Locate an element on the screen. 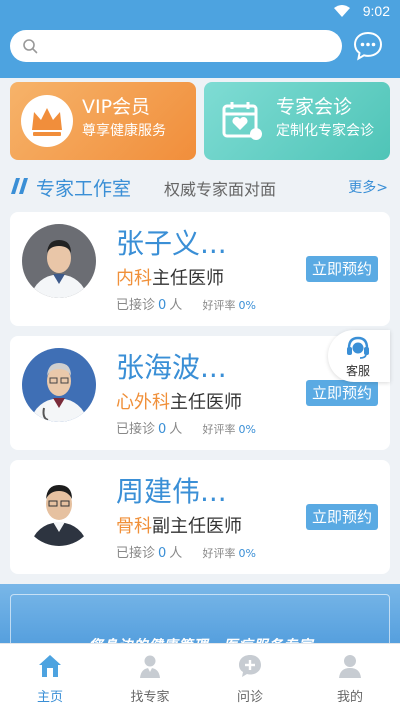 The height and width of the screenshot is (710, 400). section-title: 专家工作室 is located at coordinates (84, 189).